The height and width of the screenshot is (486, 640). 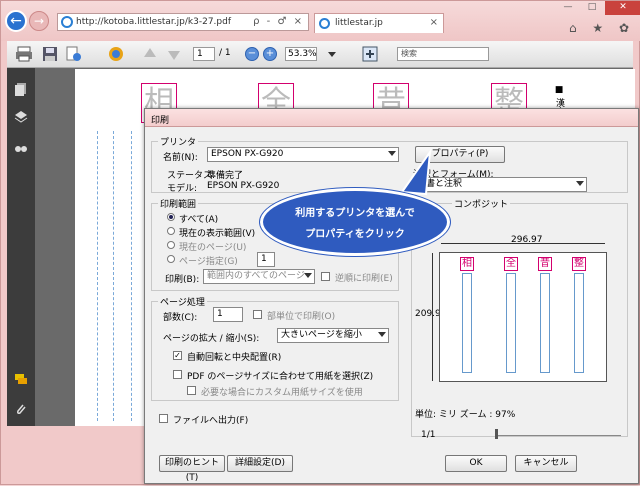 What do you see at coordinates (321, 335) in the screenshot?
I see `page-scaling-value: 大きいページを縮小` at bounding box center [321, 335].